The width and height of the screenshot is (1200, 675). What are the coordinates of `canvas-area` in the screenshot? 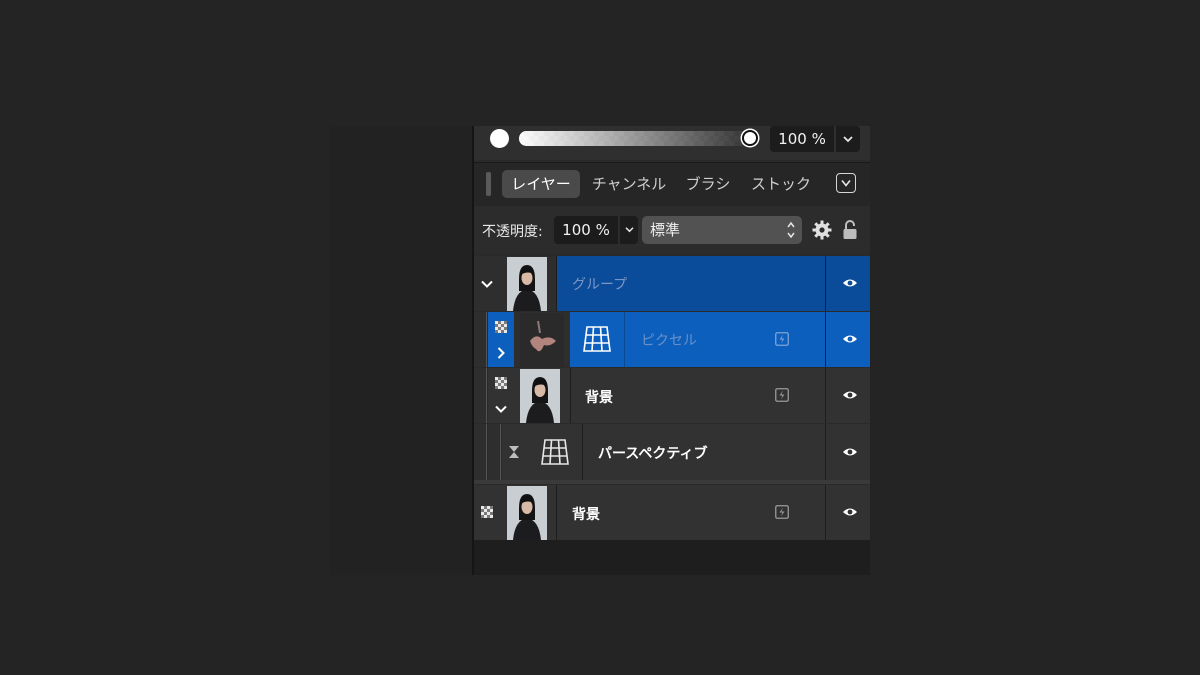 It's located at (401, 350).